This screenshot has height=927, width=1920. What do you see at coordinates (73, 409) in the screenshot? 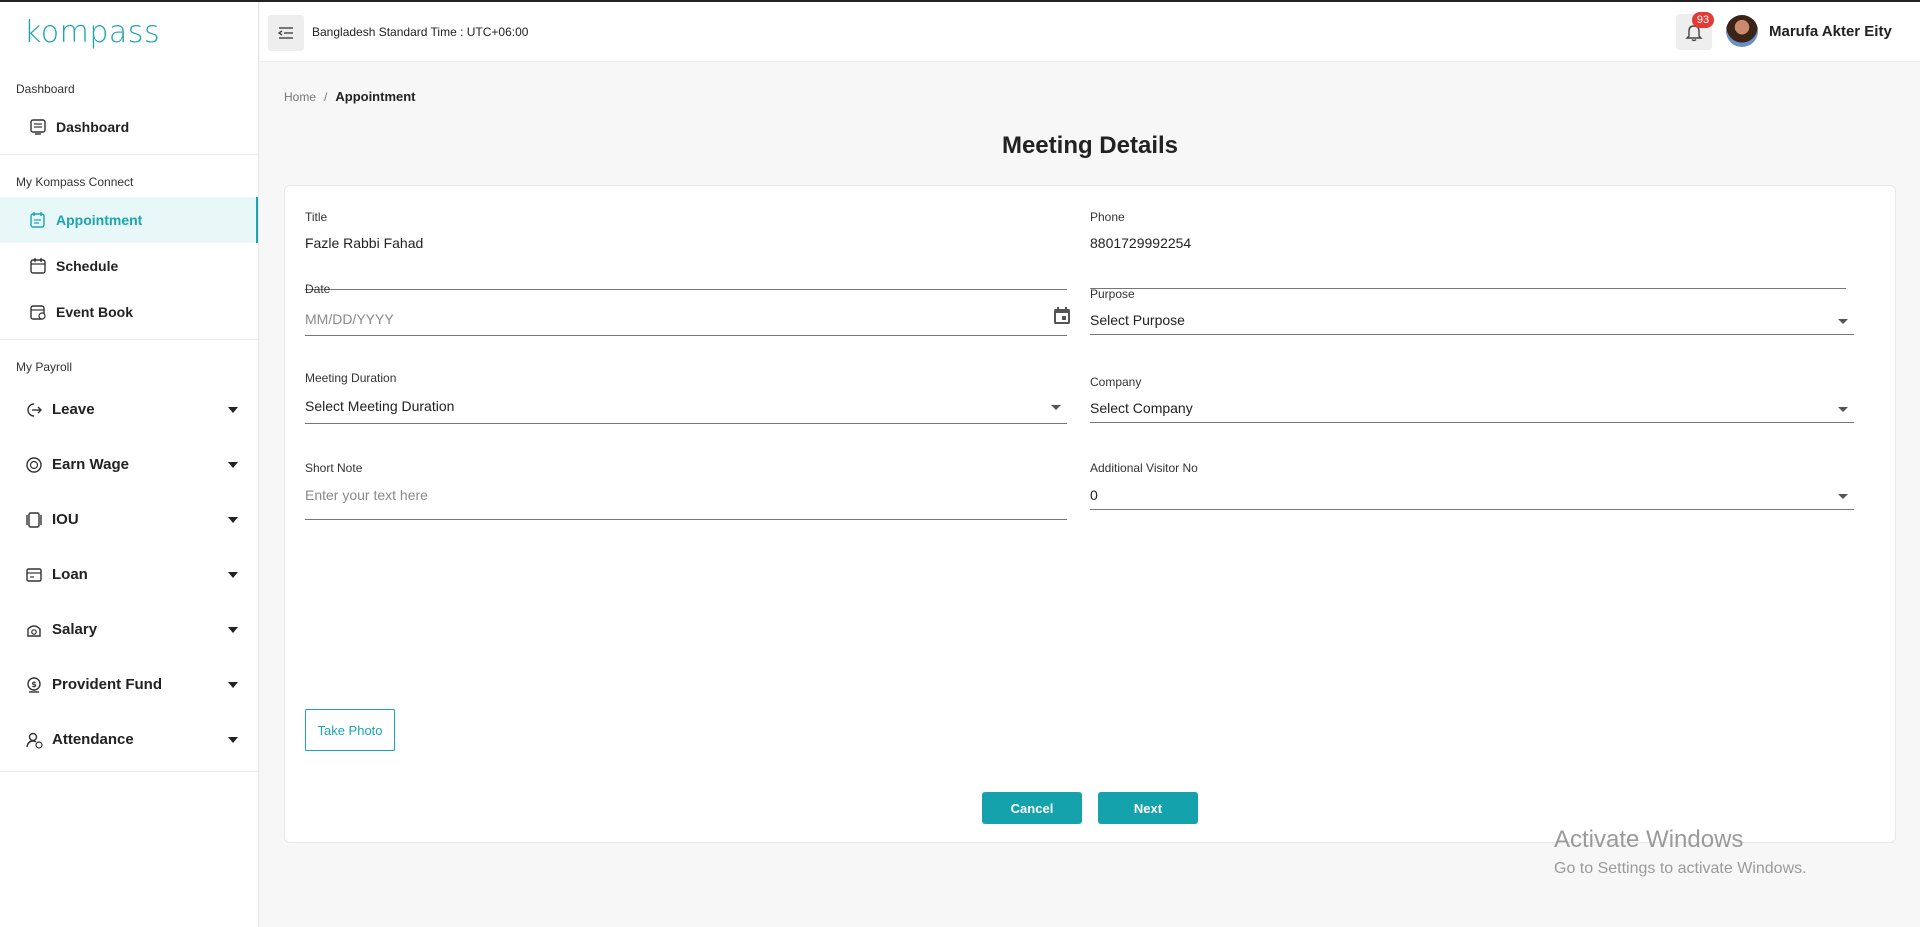
I see `sidebar-item-label: Leave` at bounding box center [73, 409].